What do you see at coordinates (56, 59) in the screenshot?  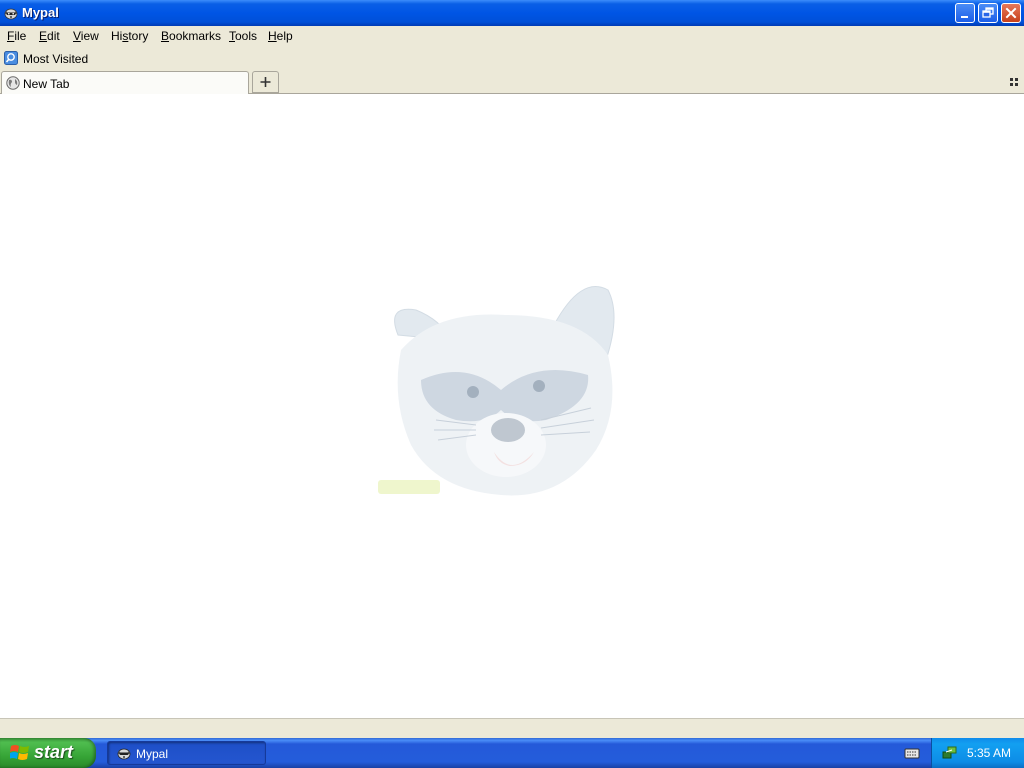 I see `bookmark-label: Most Visited` at bounding box center [56, 59].